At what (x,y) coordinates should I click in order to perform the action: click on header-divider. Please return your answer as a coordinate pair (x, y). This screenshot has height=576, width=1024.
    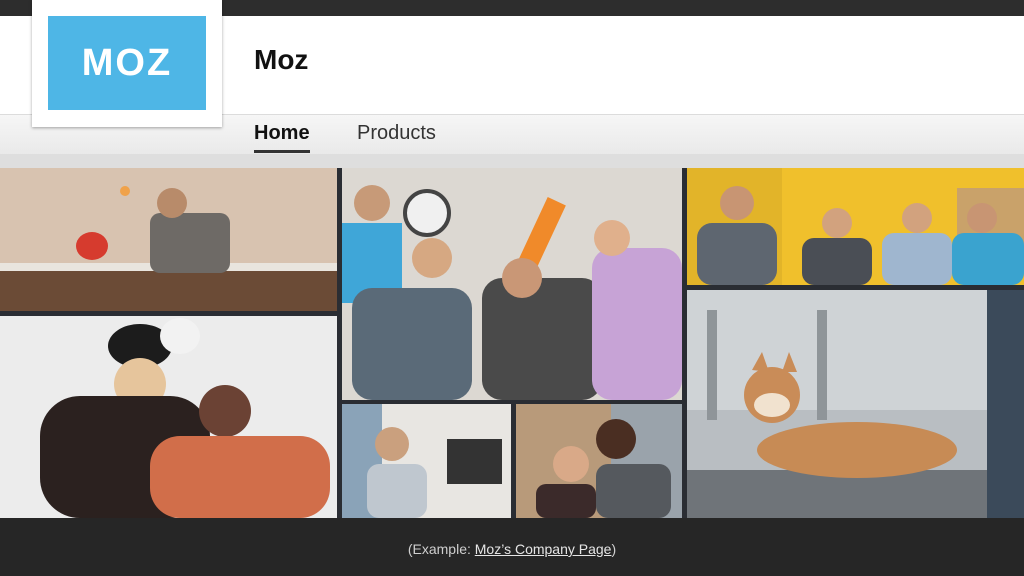
    Looking at the image, I should click on (512, 161).